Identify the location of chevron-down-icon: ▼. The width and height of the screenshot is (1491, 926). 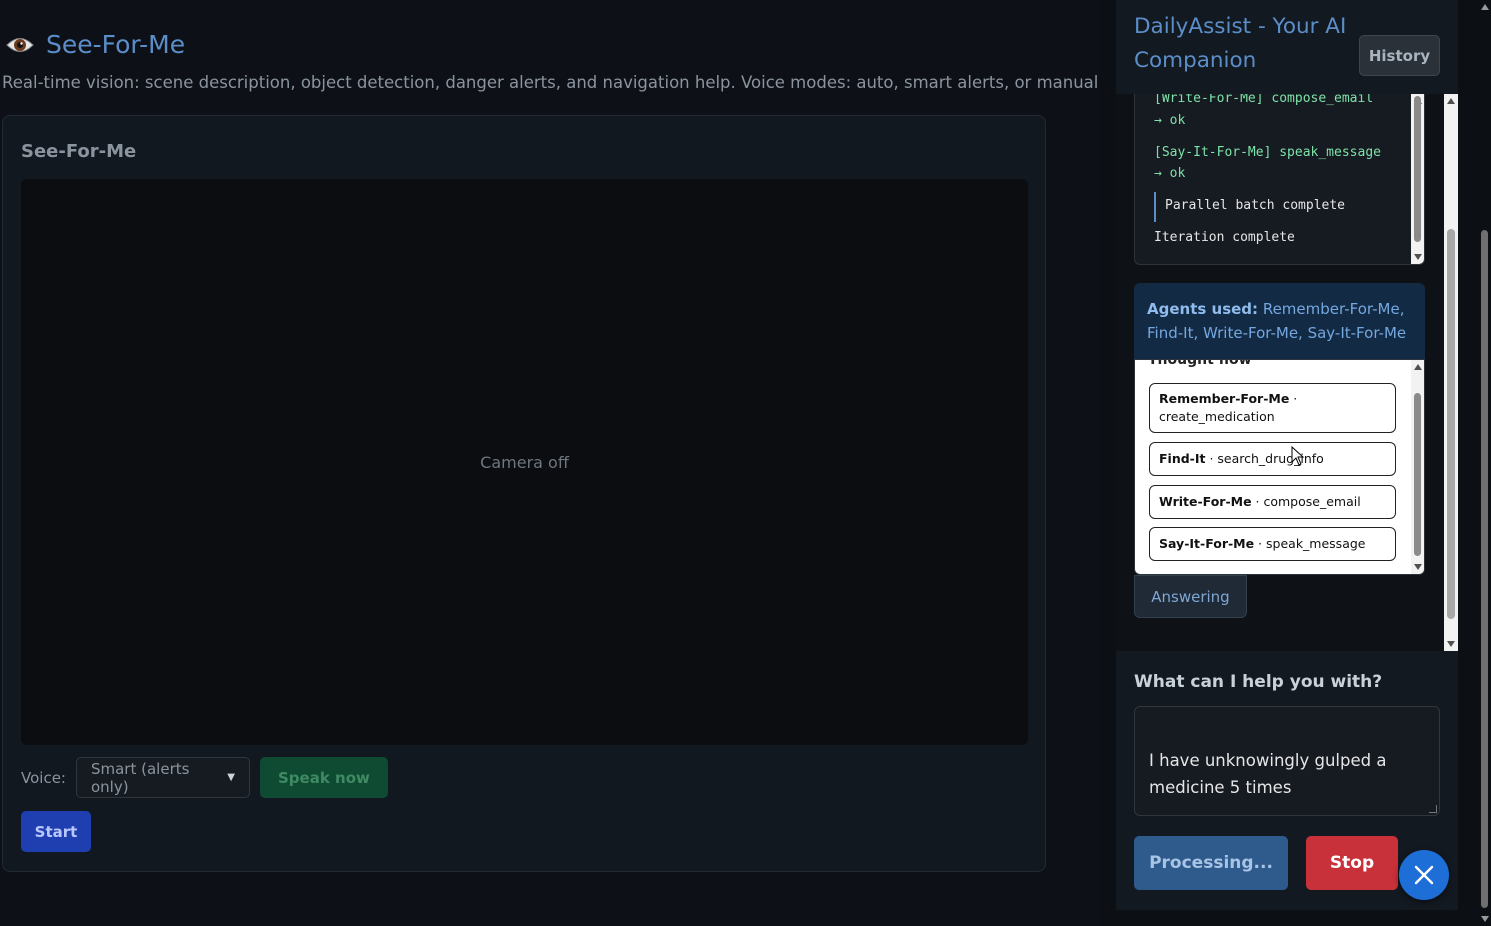
(231, 777).